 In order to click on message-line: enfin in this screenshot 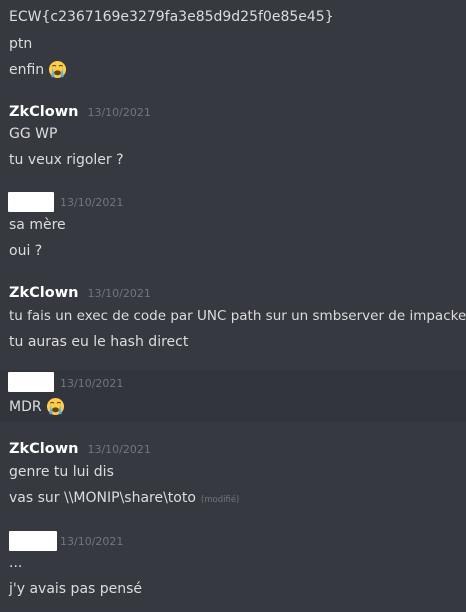, I will do `click(38, 69)`.